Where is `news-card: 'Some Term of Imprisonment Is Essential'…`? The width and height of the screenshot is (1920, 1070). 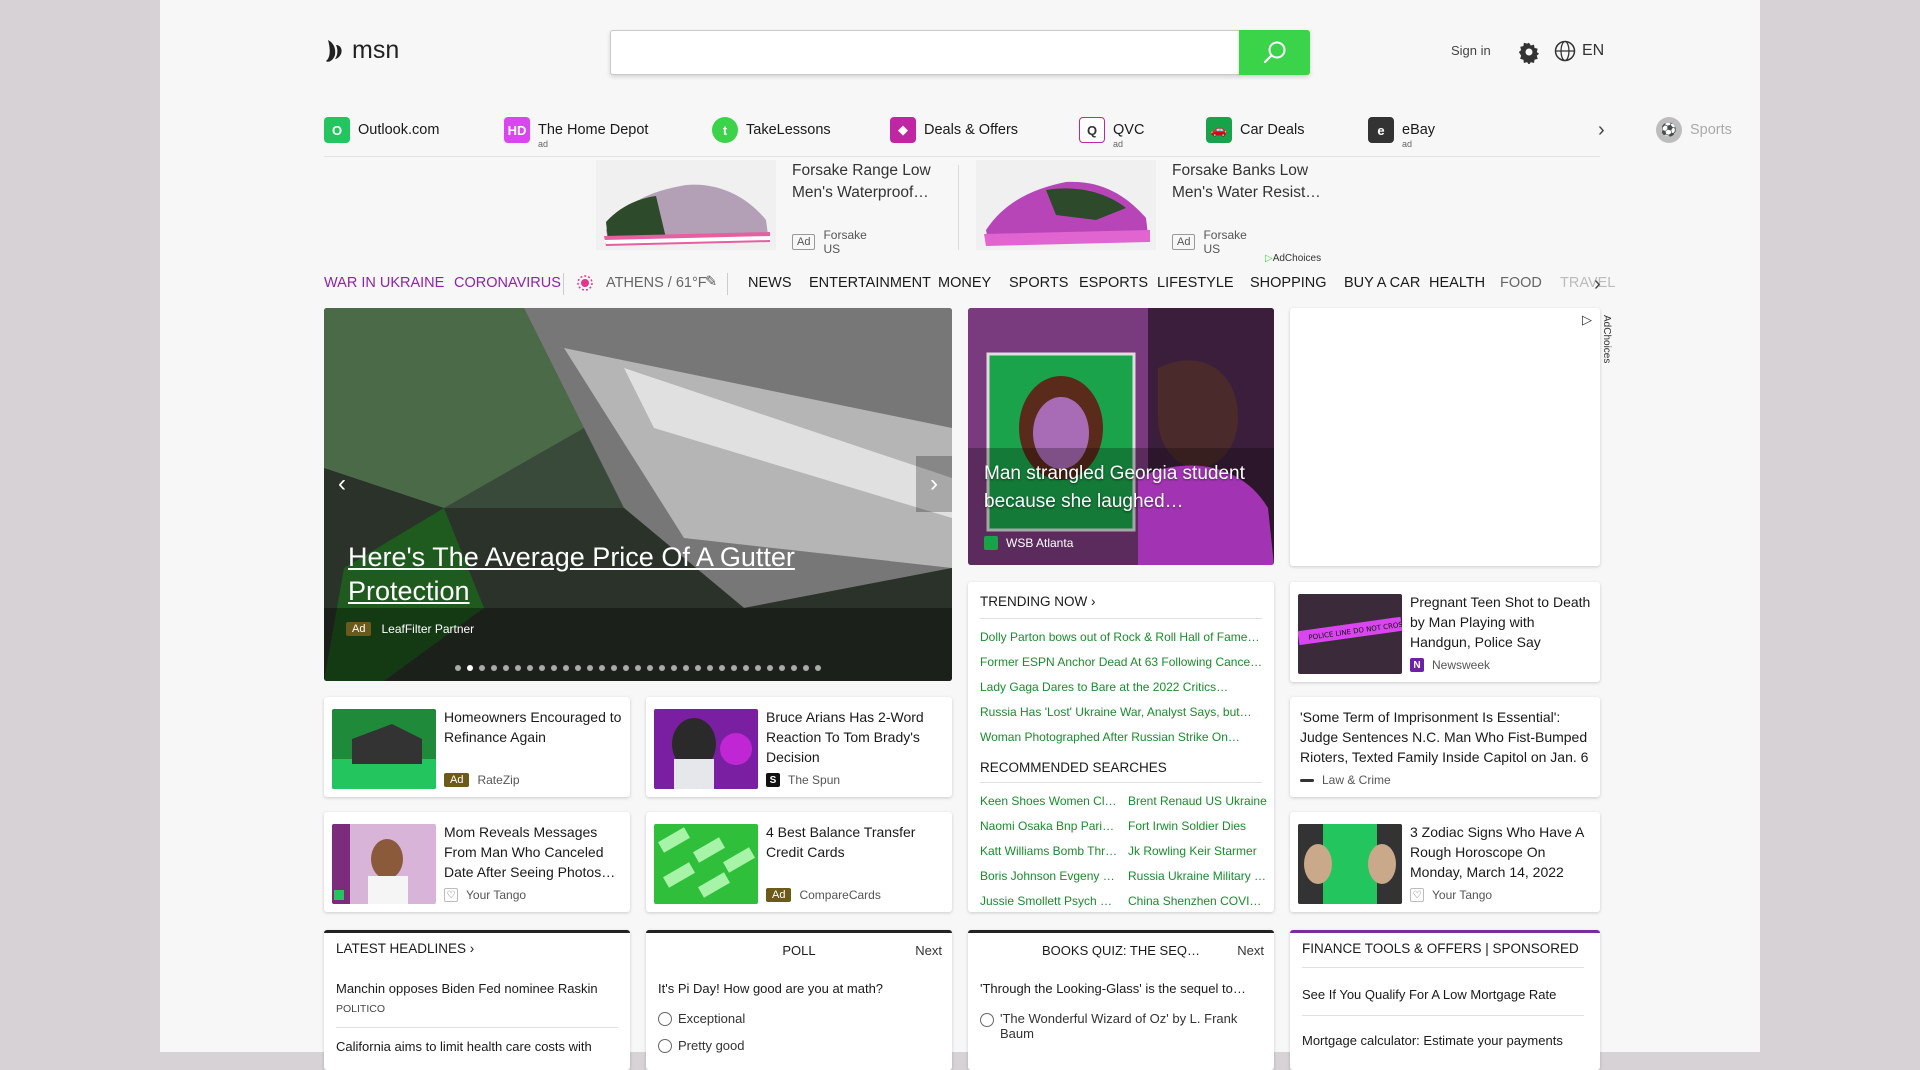 news-card: 'Some Term of Imprisonment Is Essential'… is located at coordinates (1445, 747).